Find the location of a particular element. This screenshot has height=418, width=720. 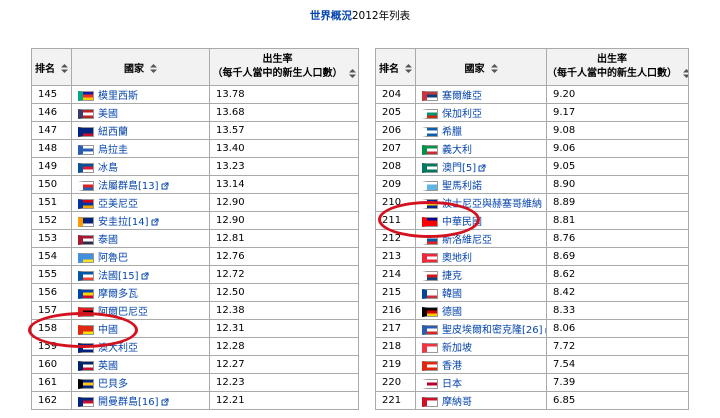

country-link: 捷克 is located at coordinates (452, 276).